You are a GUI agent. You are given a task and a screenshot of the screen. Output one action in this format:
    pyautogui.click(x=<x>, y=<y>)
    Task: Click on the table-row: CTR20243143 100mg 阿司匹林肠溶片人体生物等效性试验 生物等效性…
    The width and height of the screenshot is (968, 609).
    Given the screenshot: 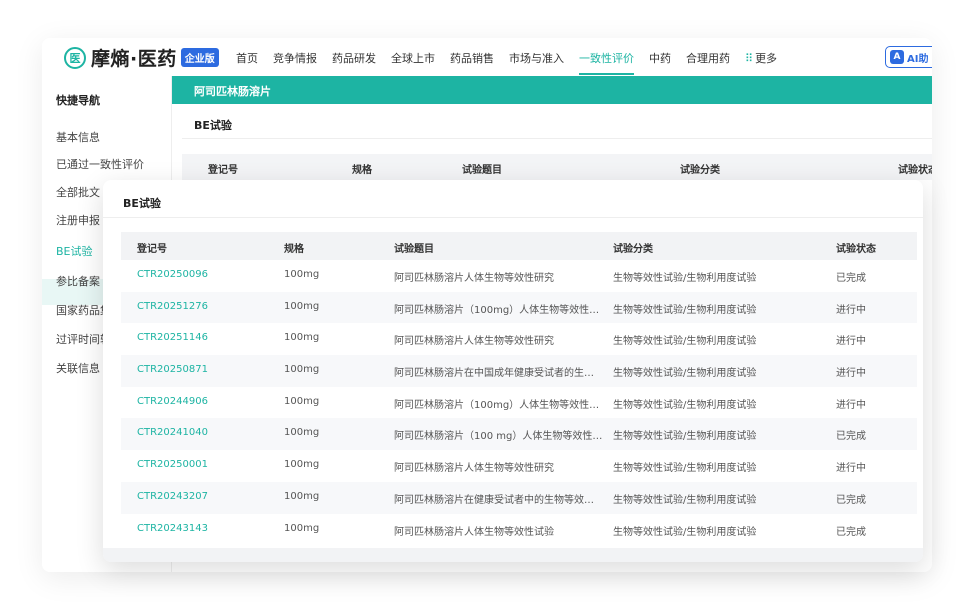 What is the action you would take?
    pyautogui.click(x=519, y=530)
    